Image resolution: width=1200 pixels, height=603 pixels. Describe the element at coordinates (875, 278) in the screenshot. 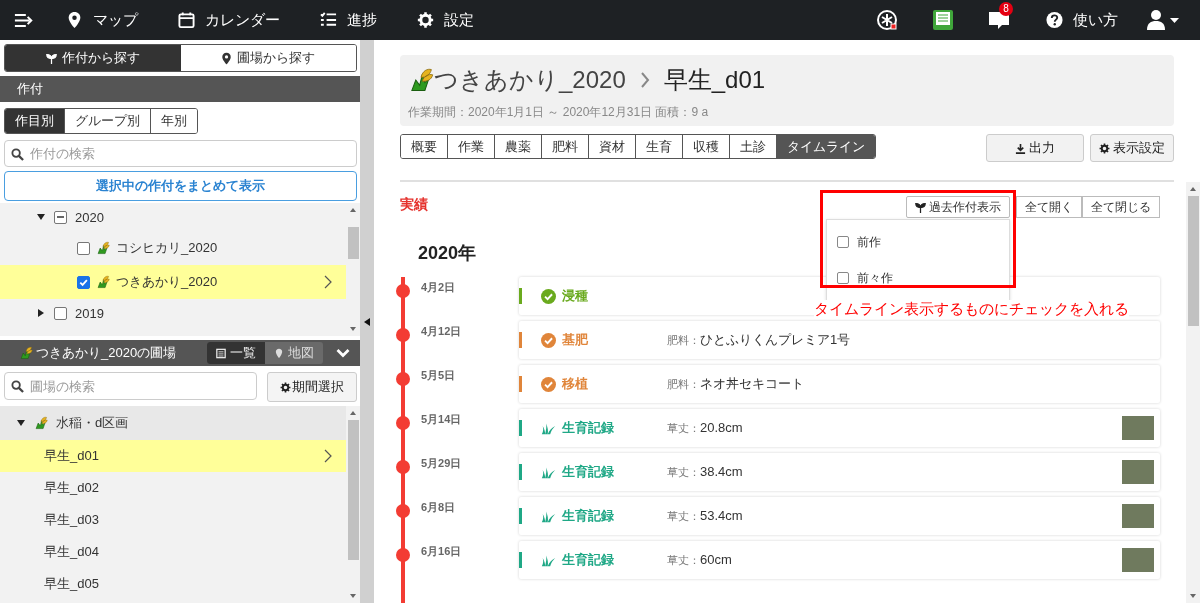

I see `option-label: 前々作` at that location.